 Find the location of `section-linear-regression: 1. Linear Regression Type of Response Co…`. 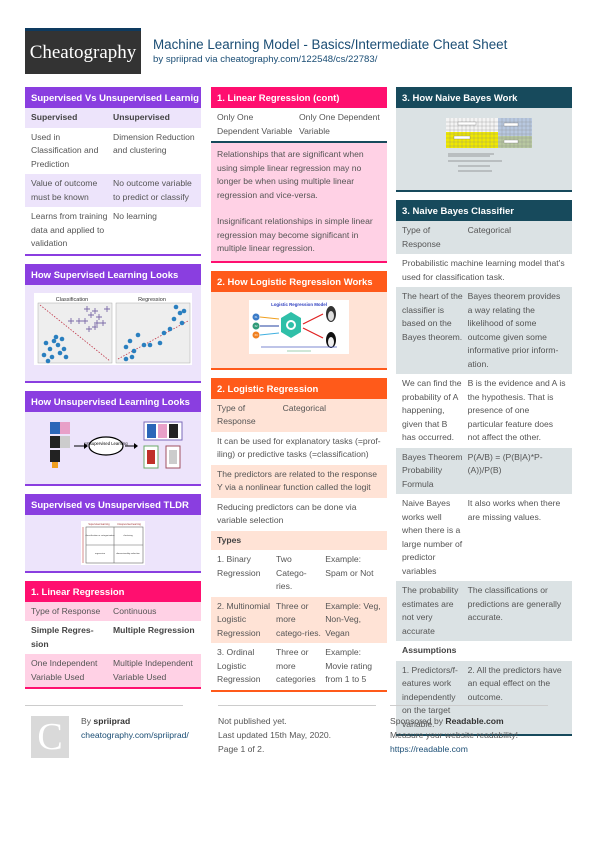

section-linear-regression: 1. Linear Regression Type of Response Co… is located at coordinates (113, 634).